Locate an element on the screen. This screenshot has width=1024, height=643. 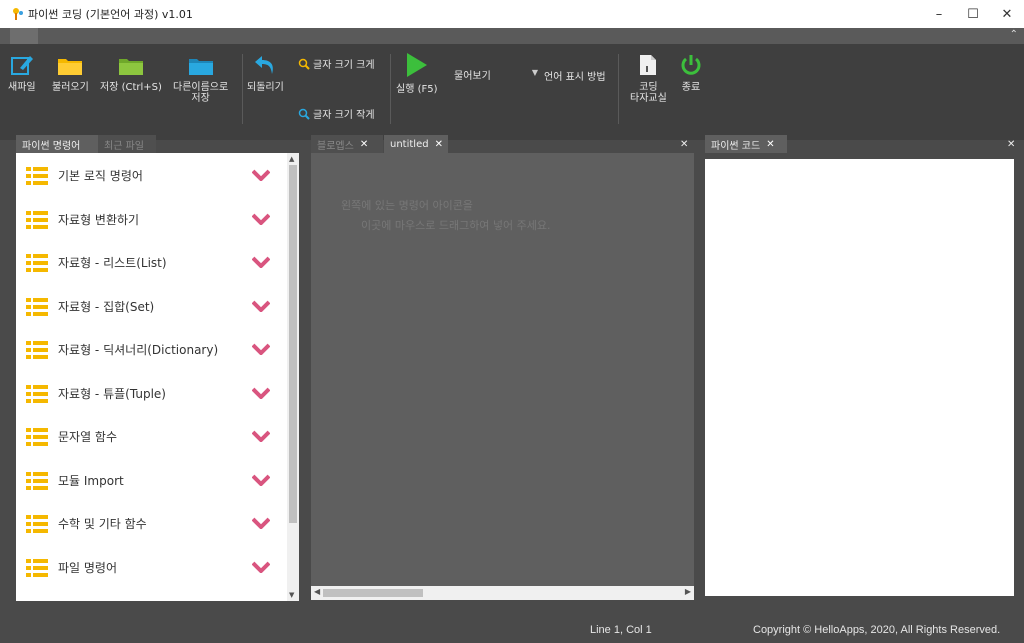
save-label: 저장 (Ctrl+S) is located at coordinates (131, 87).